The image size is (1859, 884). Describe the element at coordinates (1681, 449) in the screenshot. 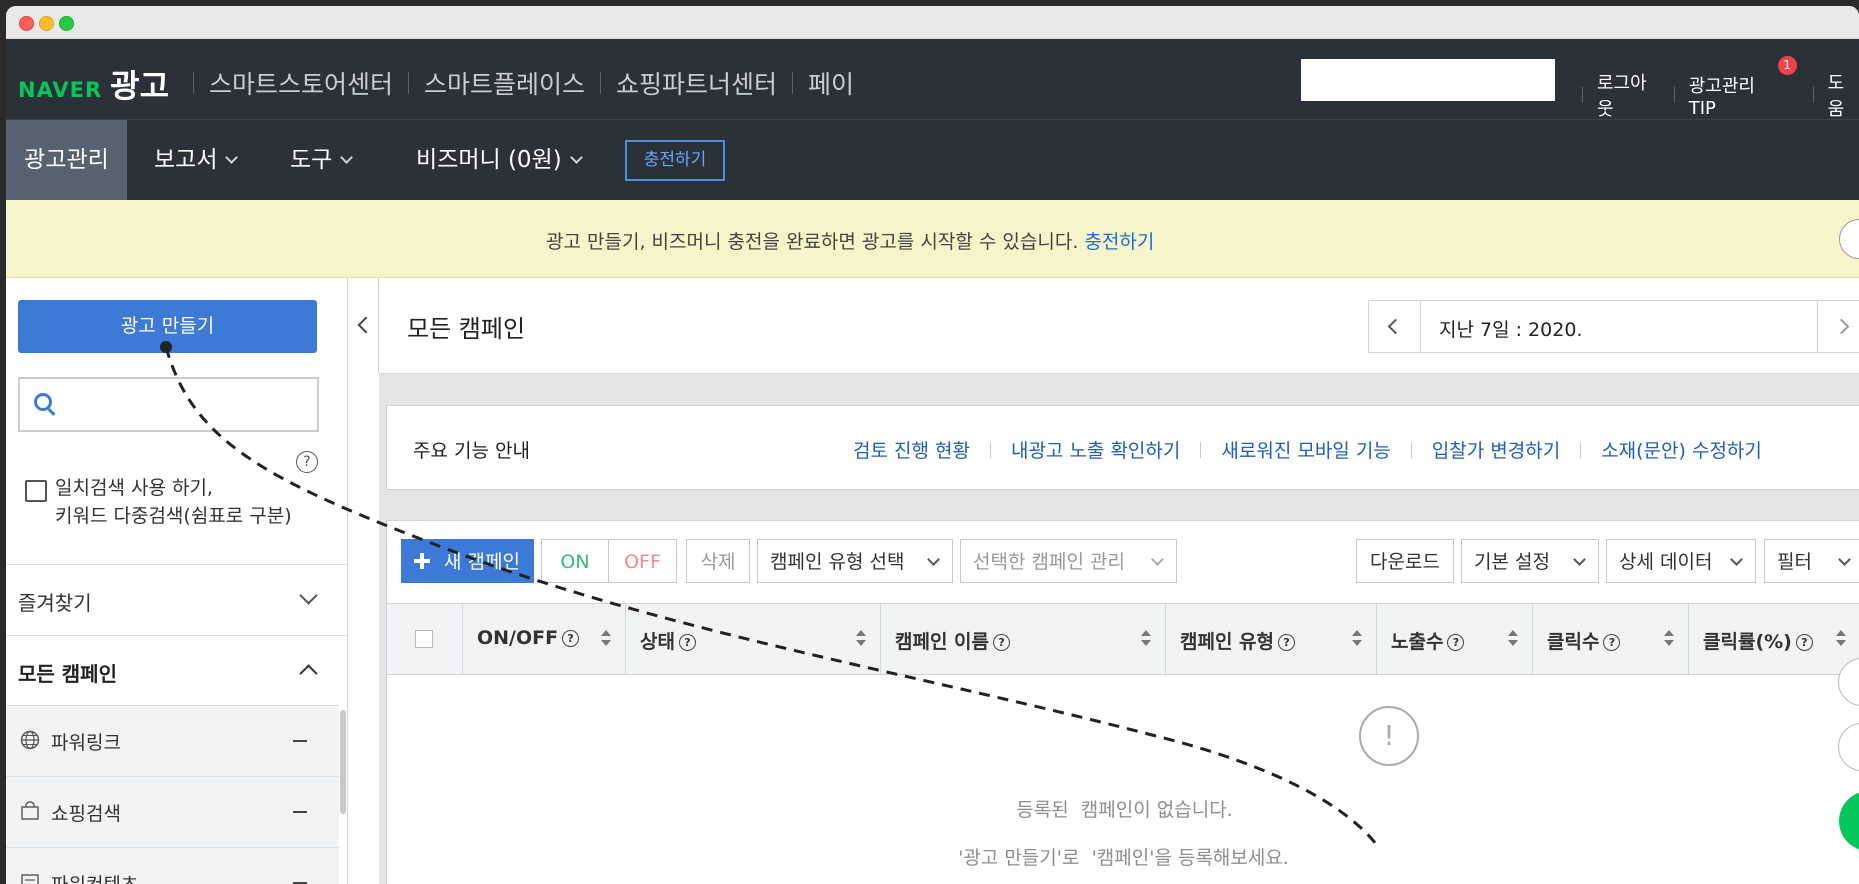

I see `edit-creative-link: 소재(문안) 수정하기` at that location.